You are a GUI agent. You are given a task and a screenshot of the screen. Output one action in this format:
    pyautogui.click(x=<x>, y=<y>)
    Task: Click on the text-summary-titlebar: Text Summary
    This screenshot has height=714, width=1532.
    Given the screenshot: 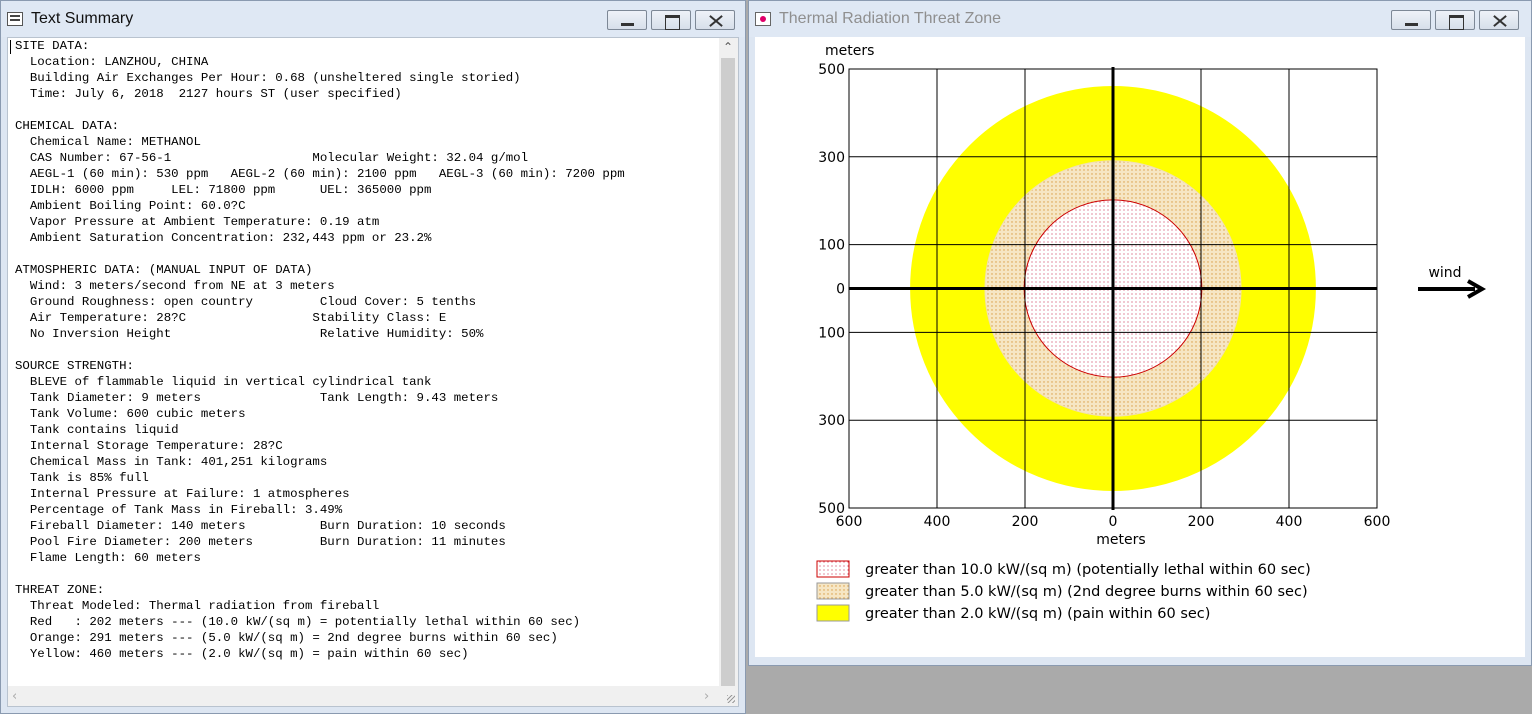 What is the action you would take?
    pyautogui.click(x=373, y=19)
    